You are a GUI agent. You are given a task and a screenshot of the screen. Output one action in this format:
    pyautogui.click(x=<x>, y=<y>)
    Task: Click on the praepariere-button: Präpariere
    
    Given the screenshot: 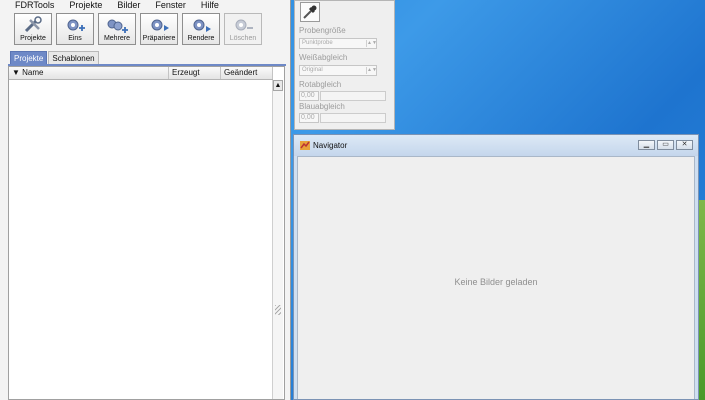 What is the action you would take?
    pyautogui.click(x=159, y=29)
    